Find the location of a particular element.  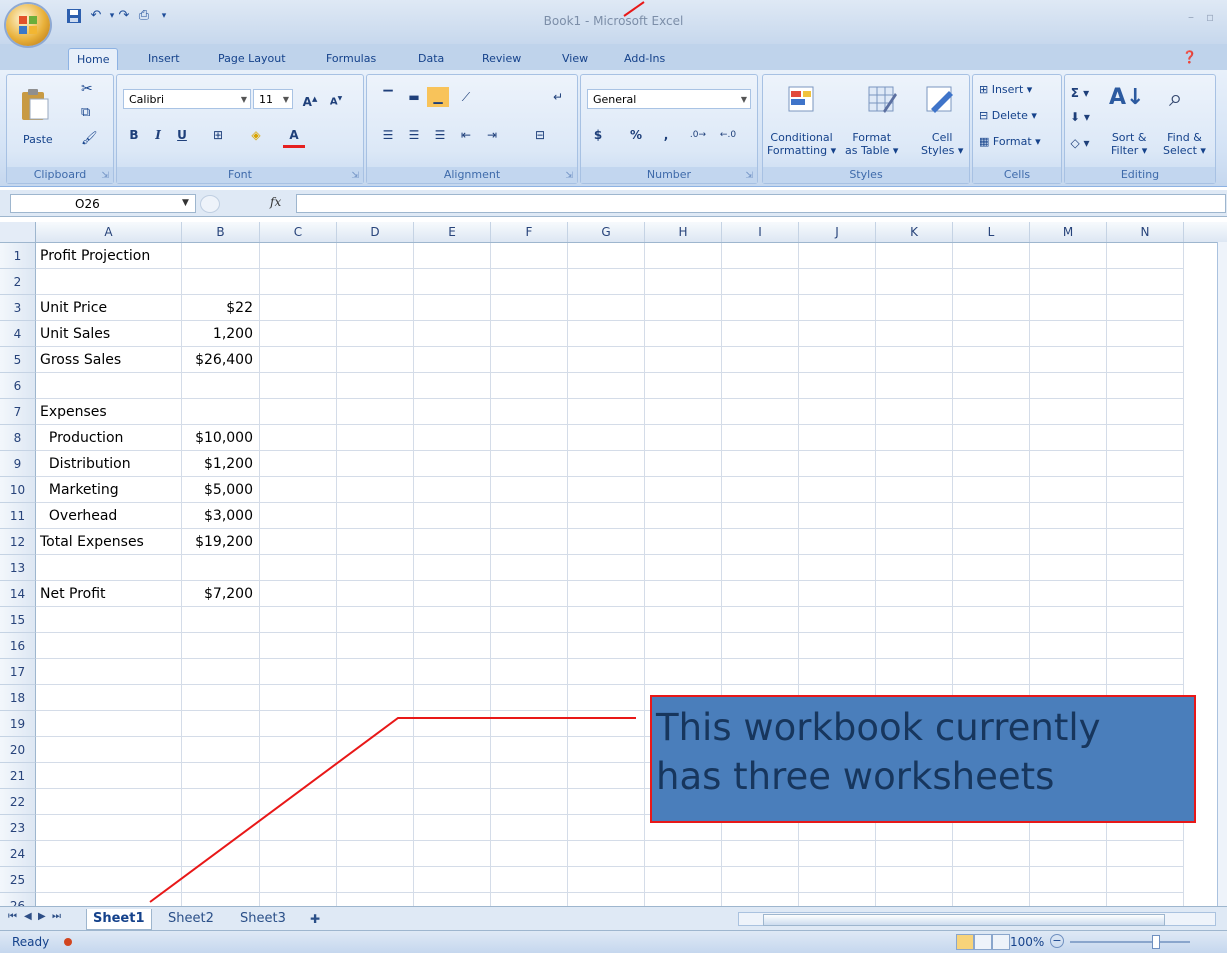

cell-n13 is located at coordinates (1145, 568).